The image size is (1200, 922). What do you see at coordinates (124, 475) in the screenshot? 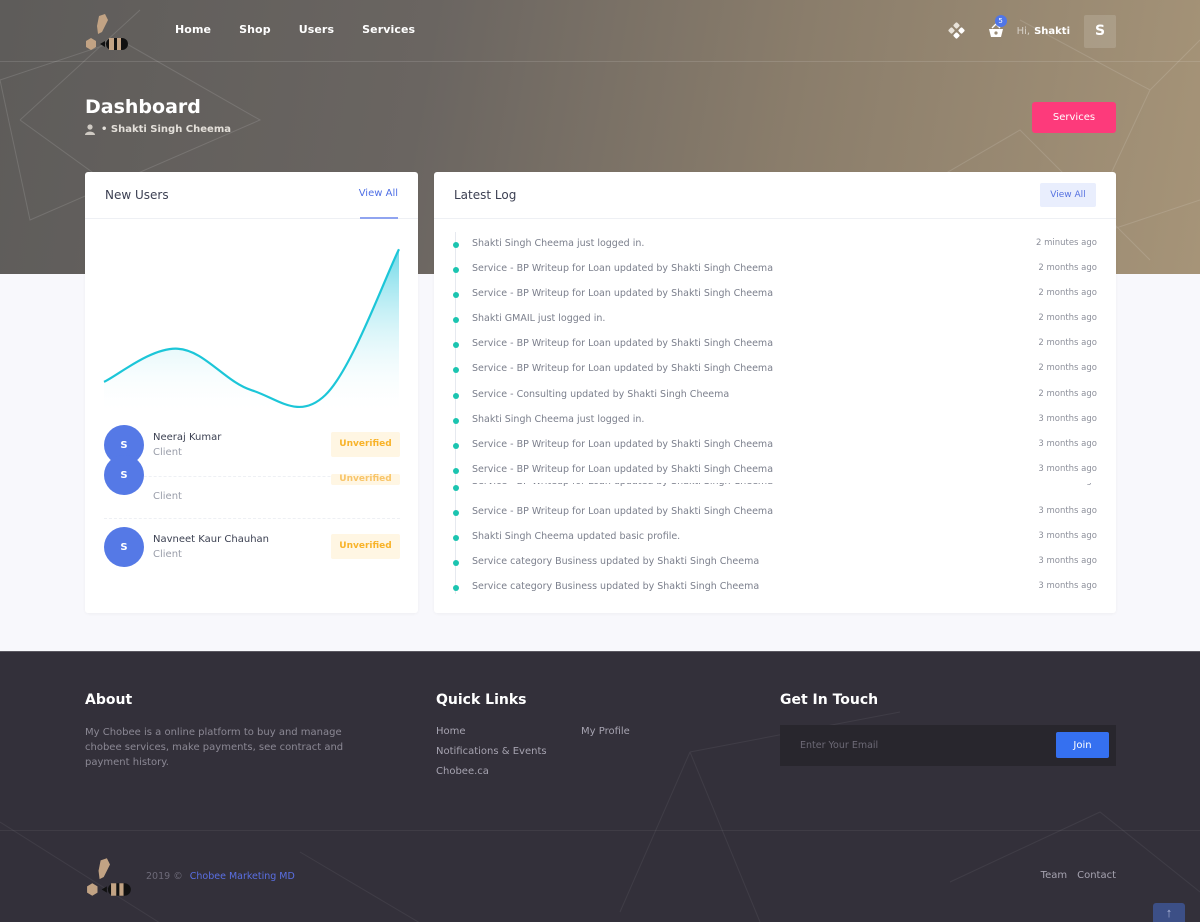
I see `user-avatar-initial: S` at bounding box center [124, 475].